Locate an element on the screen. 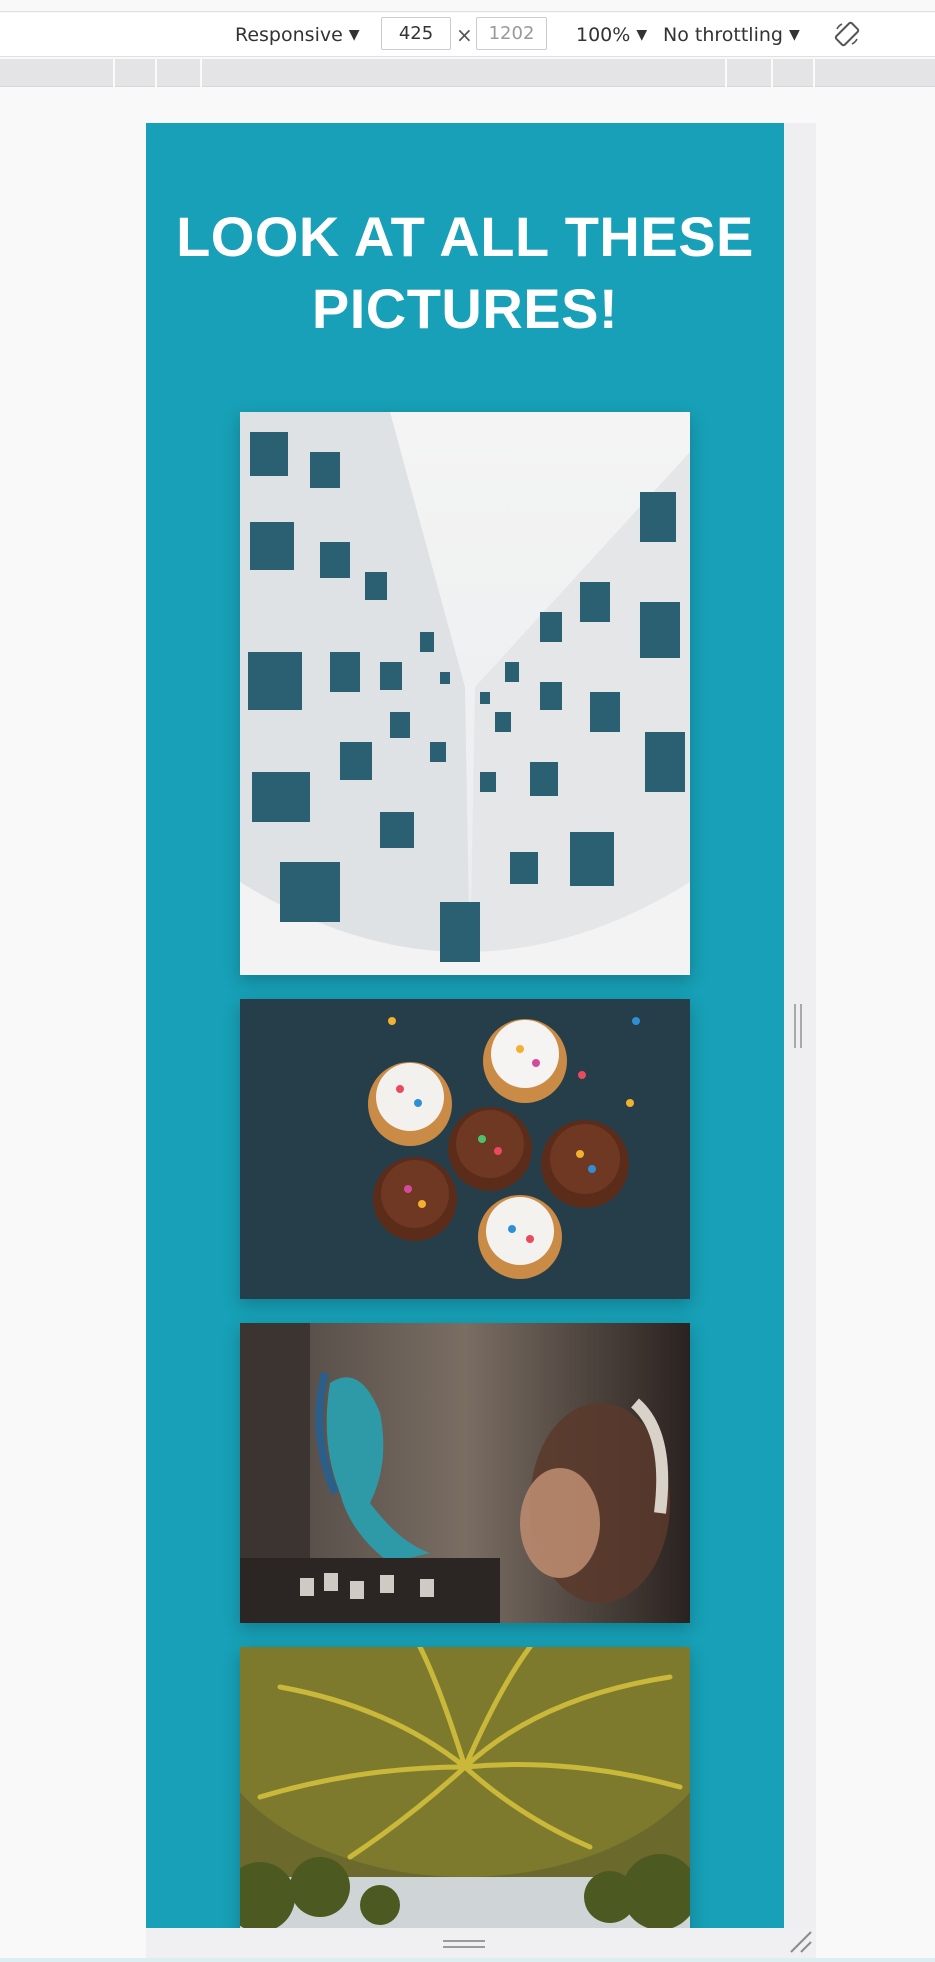 This screenshot has height=1962, width=935. media-query-ruler is located at coordinates (467, 73).